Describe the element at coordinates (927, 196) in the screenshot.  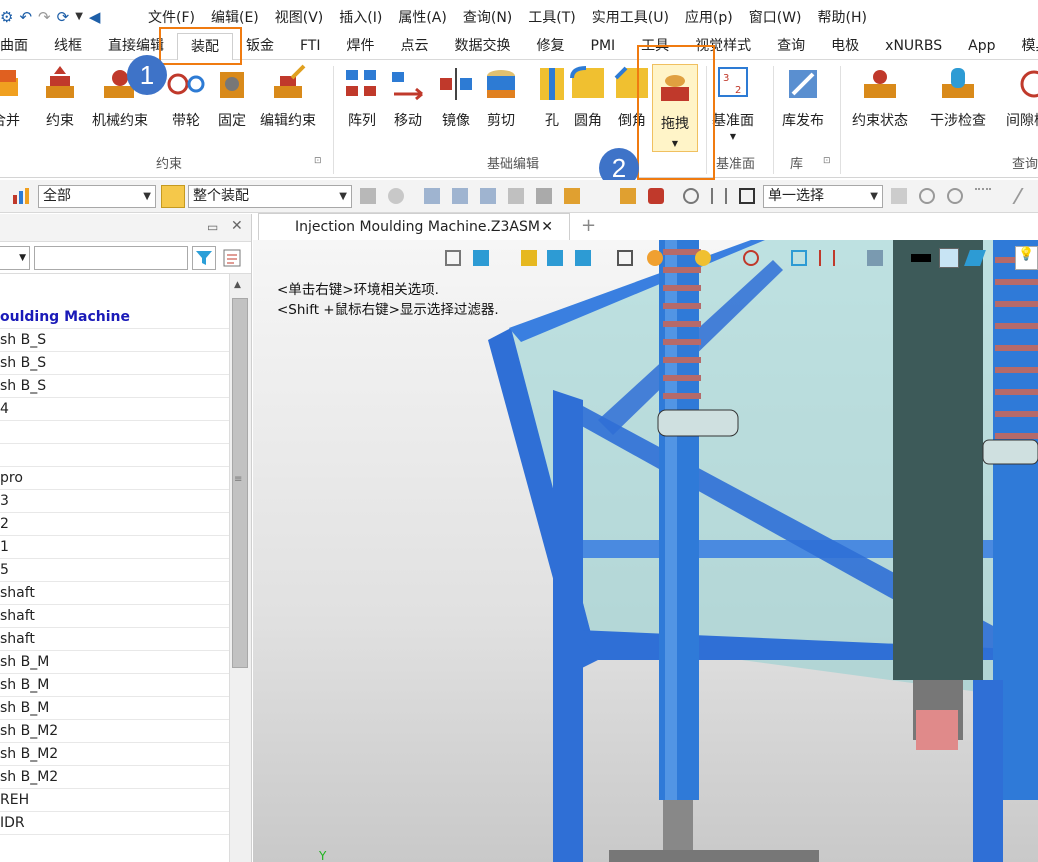
I see `gear-icon` at that location.